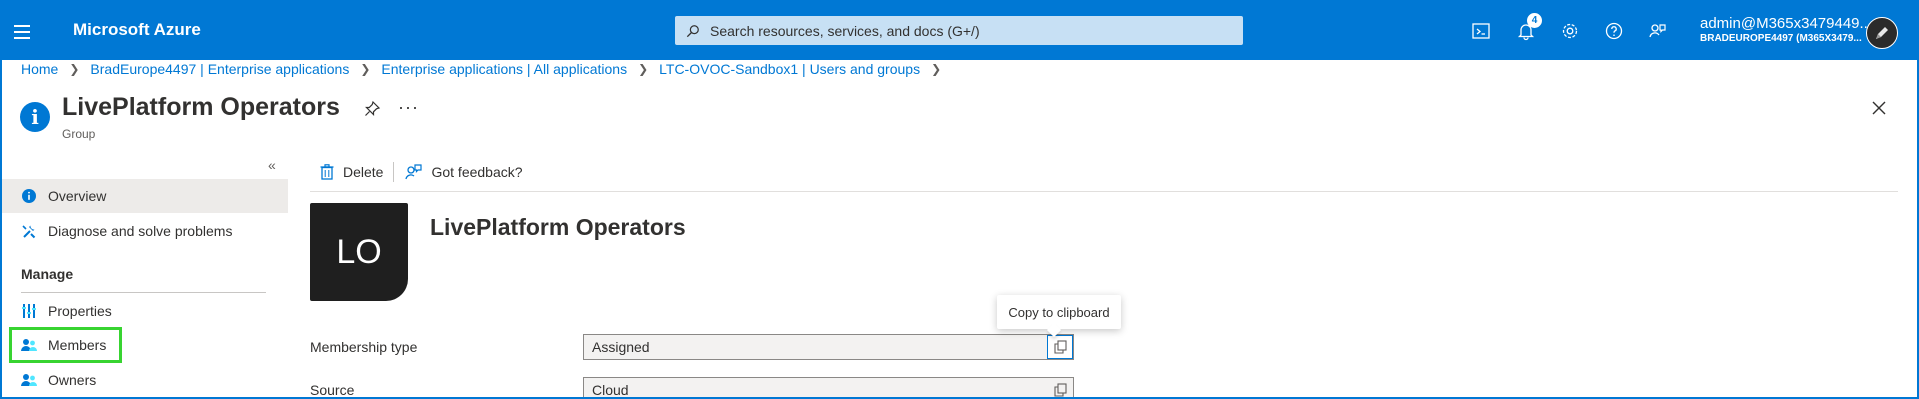  What do you see at coordinates (47, 274) in the screenshot?
I see `sidebar-section-manage: Manage` at bounding box center [47, 274].